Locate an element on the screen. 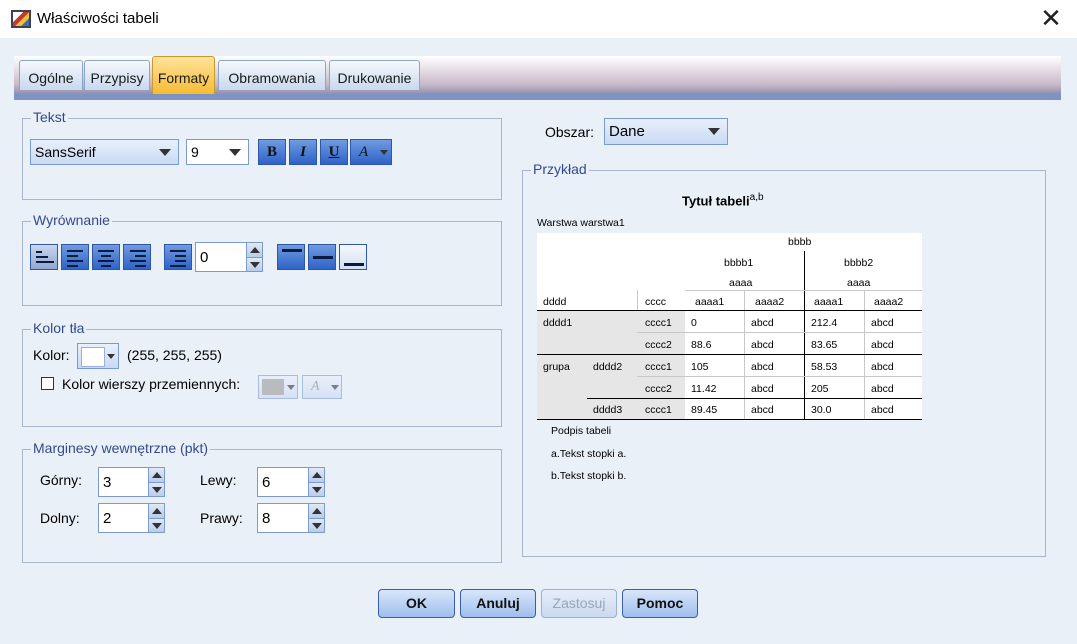  tab-printing: Drukowanie is located at coordinates (374, 75).